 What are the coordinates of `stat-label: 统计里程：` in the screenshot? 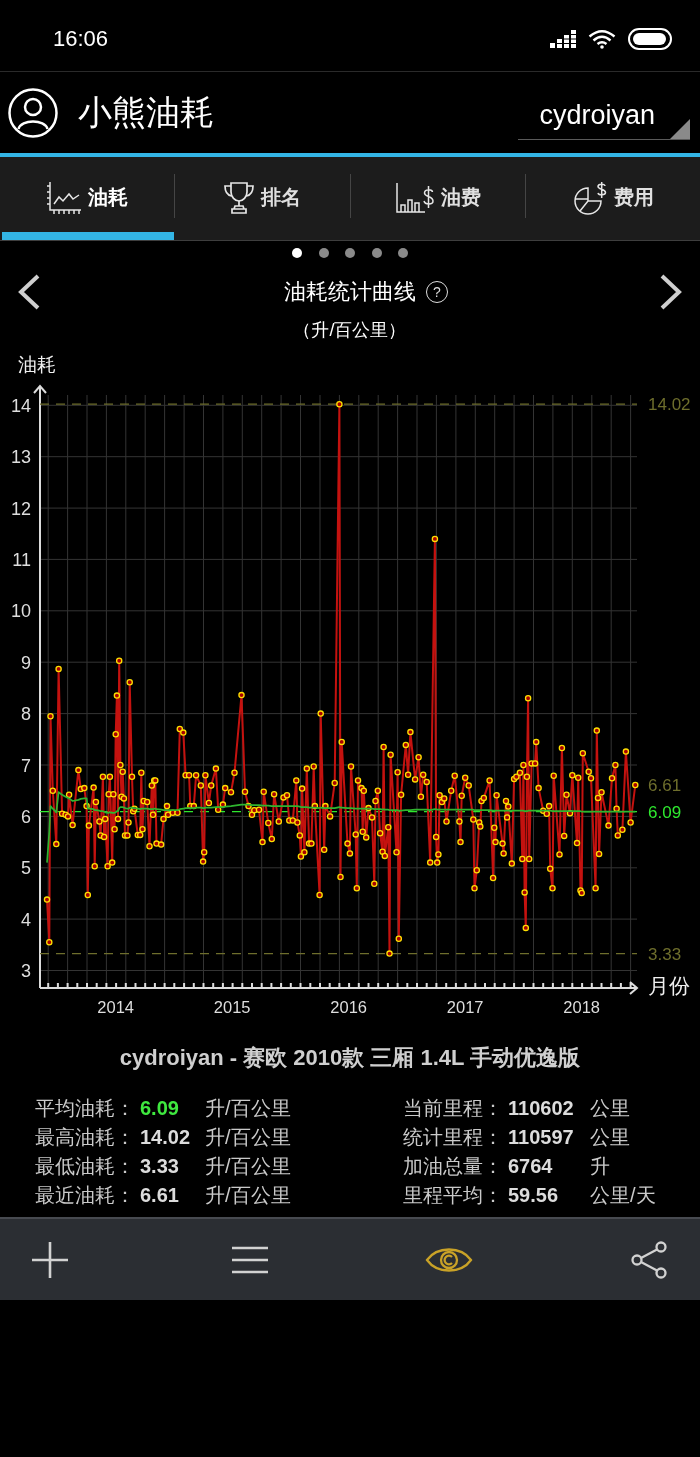 It's located at (453, 1137).